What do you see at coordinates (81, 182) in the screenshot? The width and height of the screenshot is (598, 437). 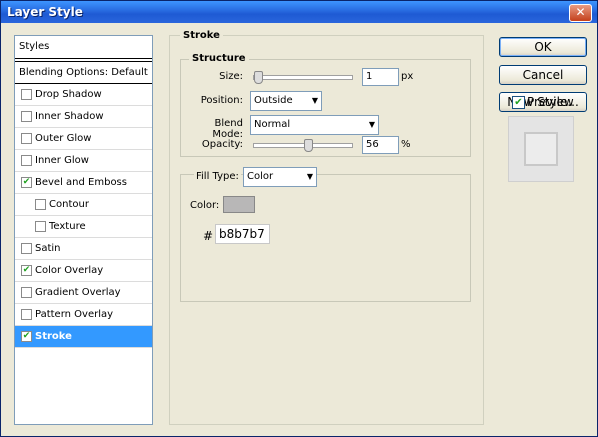 I see `style-item-label: Bevel and Emboss` at bounding box center [81, 182].